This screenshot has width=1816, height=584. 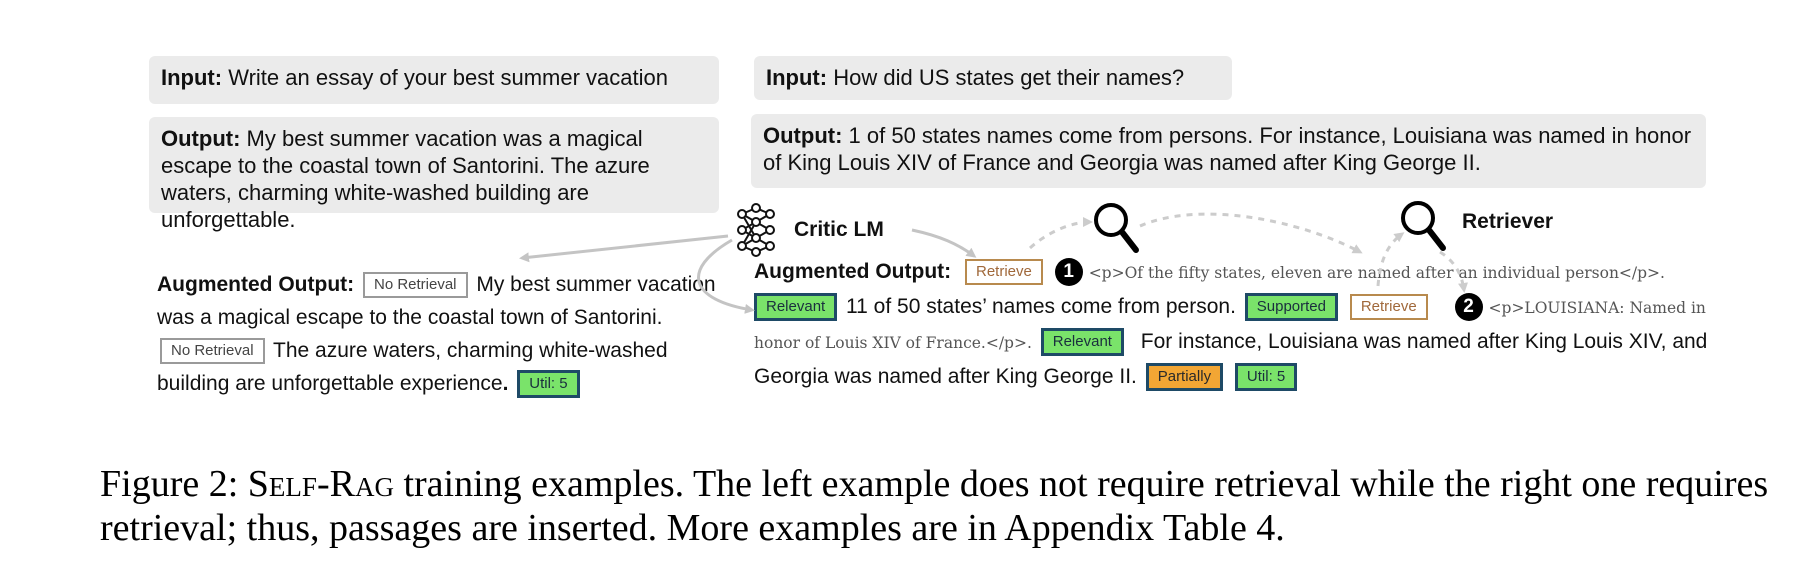 I want to click on caption-prefix: Figure 2:, so click(x=174, y=484).